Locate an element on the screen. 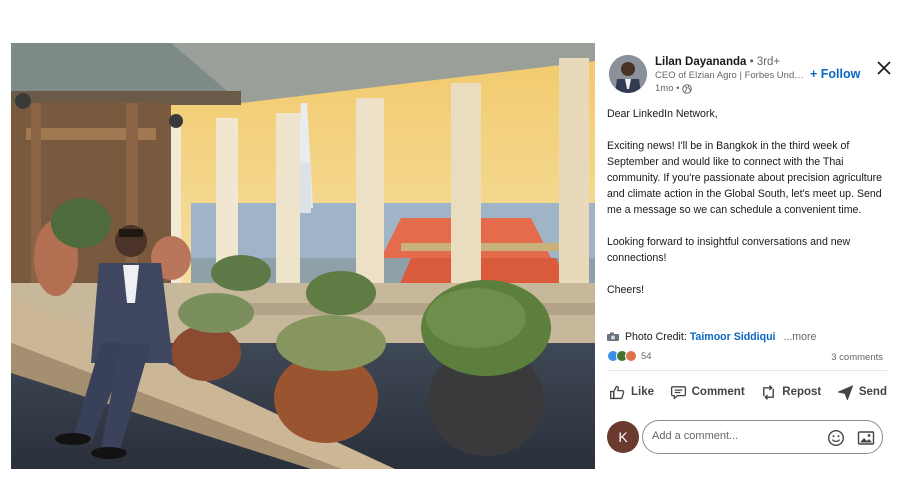 Image resolution: width=900 pixels, height=504 pixels. comment-label: Comment is located at coordinates (718, 392).